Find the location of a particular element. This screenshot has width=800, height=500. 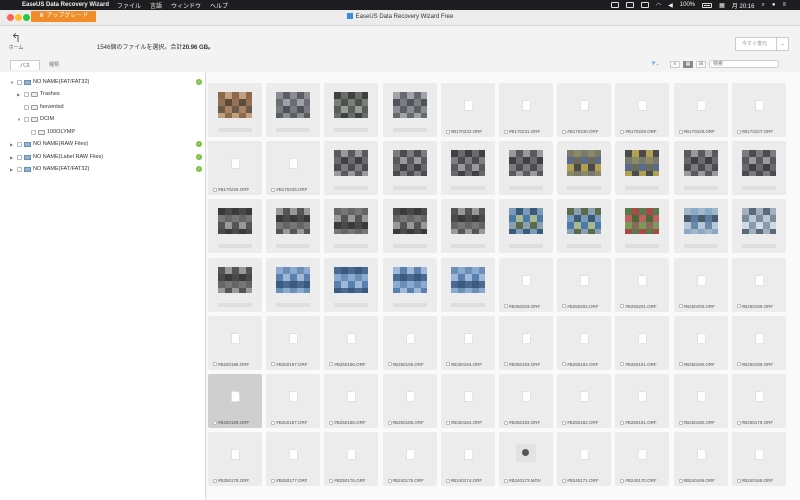

volume-icon: ◀ is located at coordinates (670, 5).